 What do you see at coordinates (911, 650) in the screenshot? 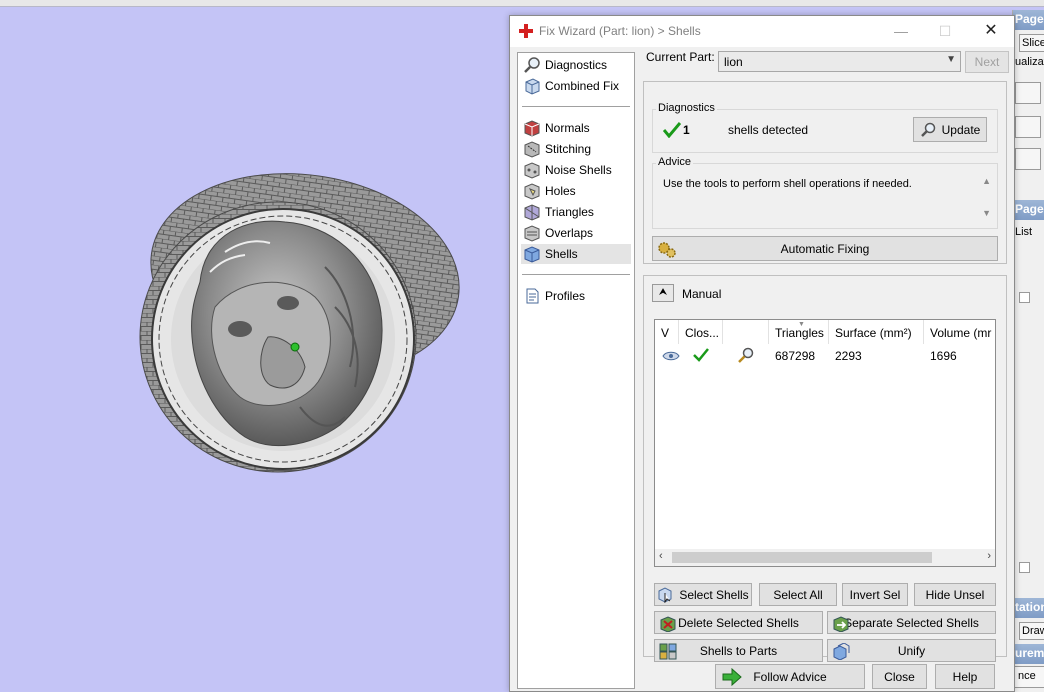
I see `unify-button: Unify` at bounding box center [911, 650].